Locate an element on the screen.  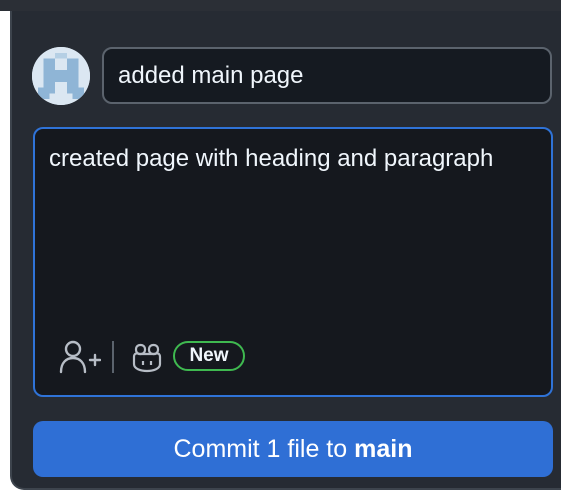
identicon-avatar-icon is located at coordinates (61, 76).